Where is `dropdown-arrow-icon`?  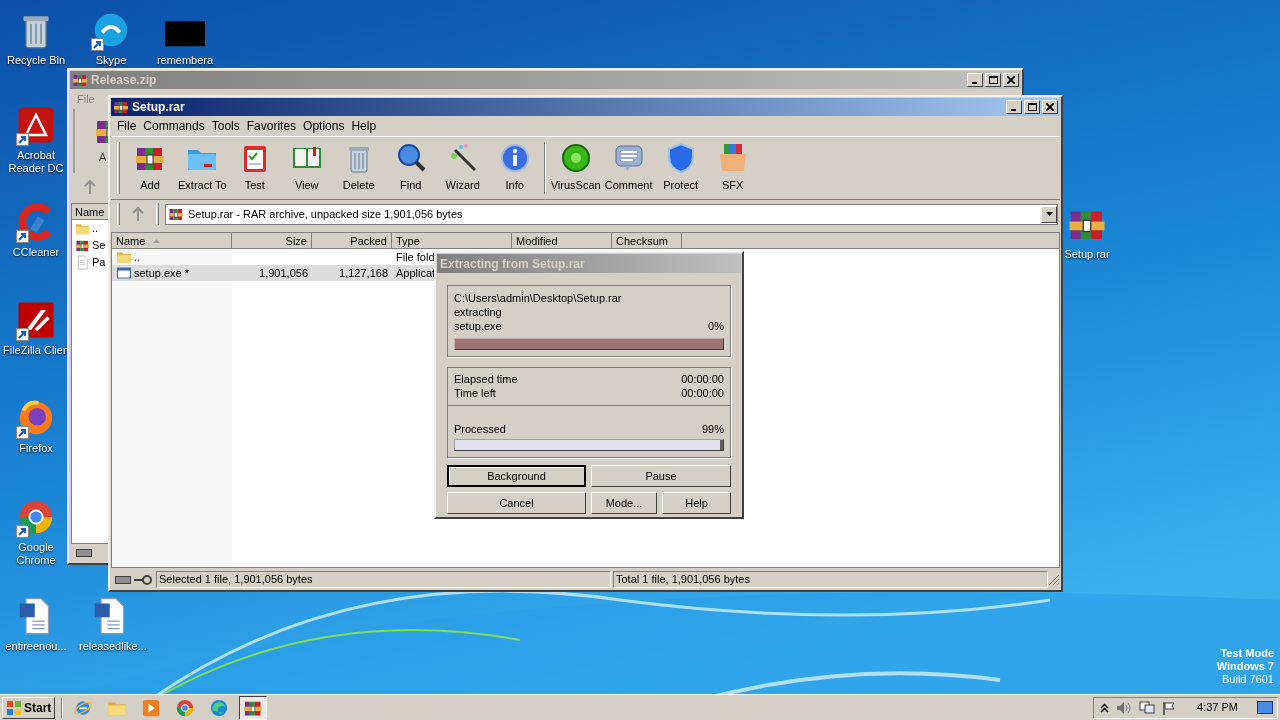 dropdown-arrow-icon is located at coordinates (1049, 214).